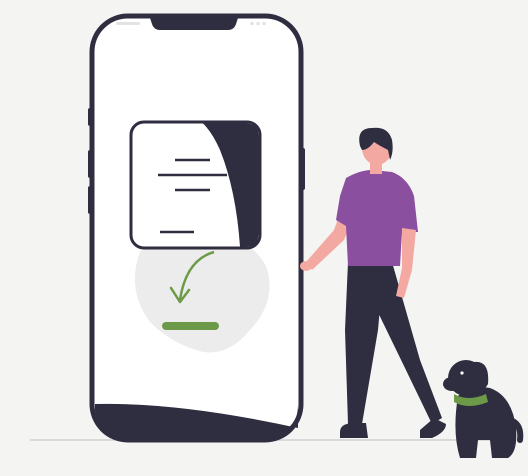 The image size is (528, 476). What do you see at coordinates (462, 373) in the screenshot?
I see `dog-eye` at bounding box center [462, 373].